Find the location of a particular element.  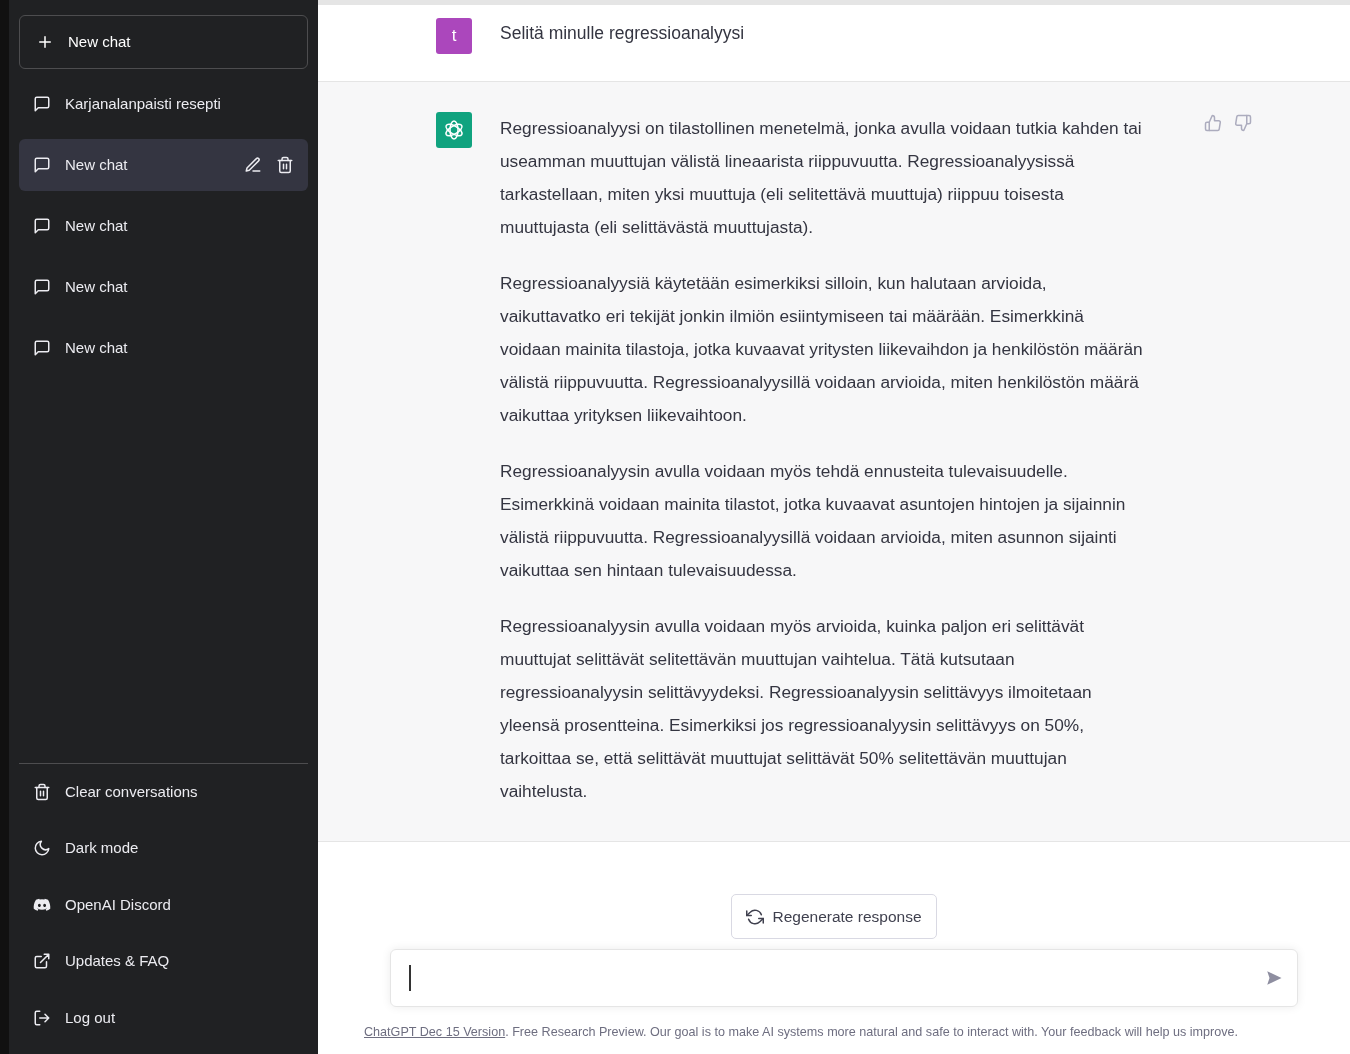

sidebar-menu-item: OpenAI Discord is located at coordinates (163, 904).